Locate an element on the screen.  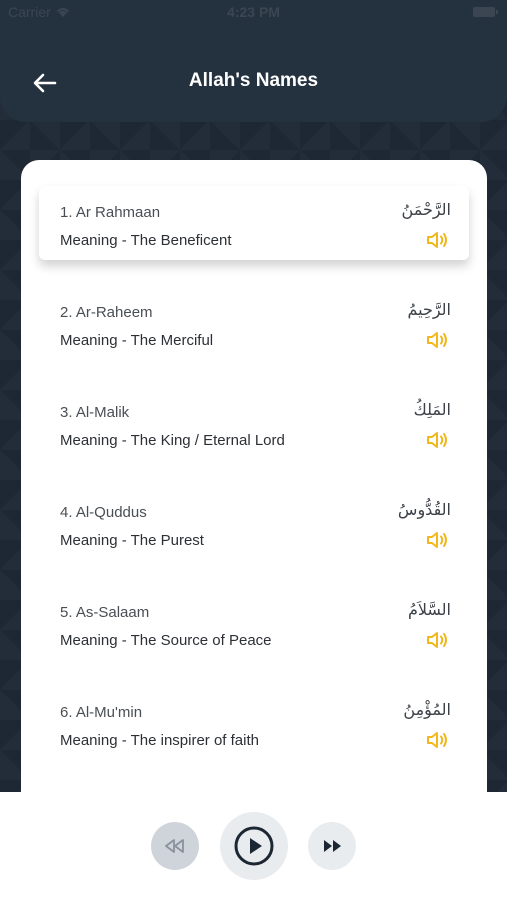
rewind-icon is located at coordinates (174, 846).